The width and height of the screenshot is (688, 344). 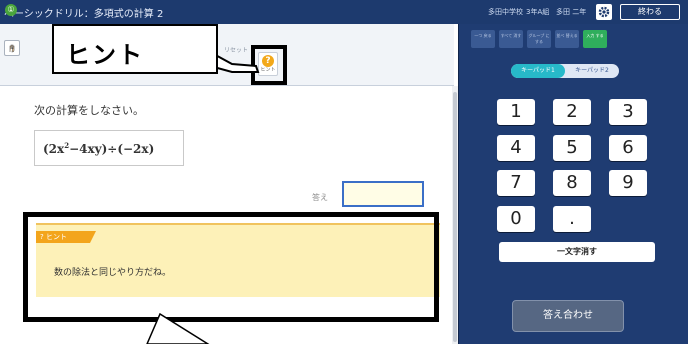 What do you see at coordinates (516, 183) in the screenshot?
I see `key-7: 7` at bounding box center [516, 183].